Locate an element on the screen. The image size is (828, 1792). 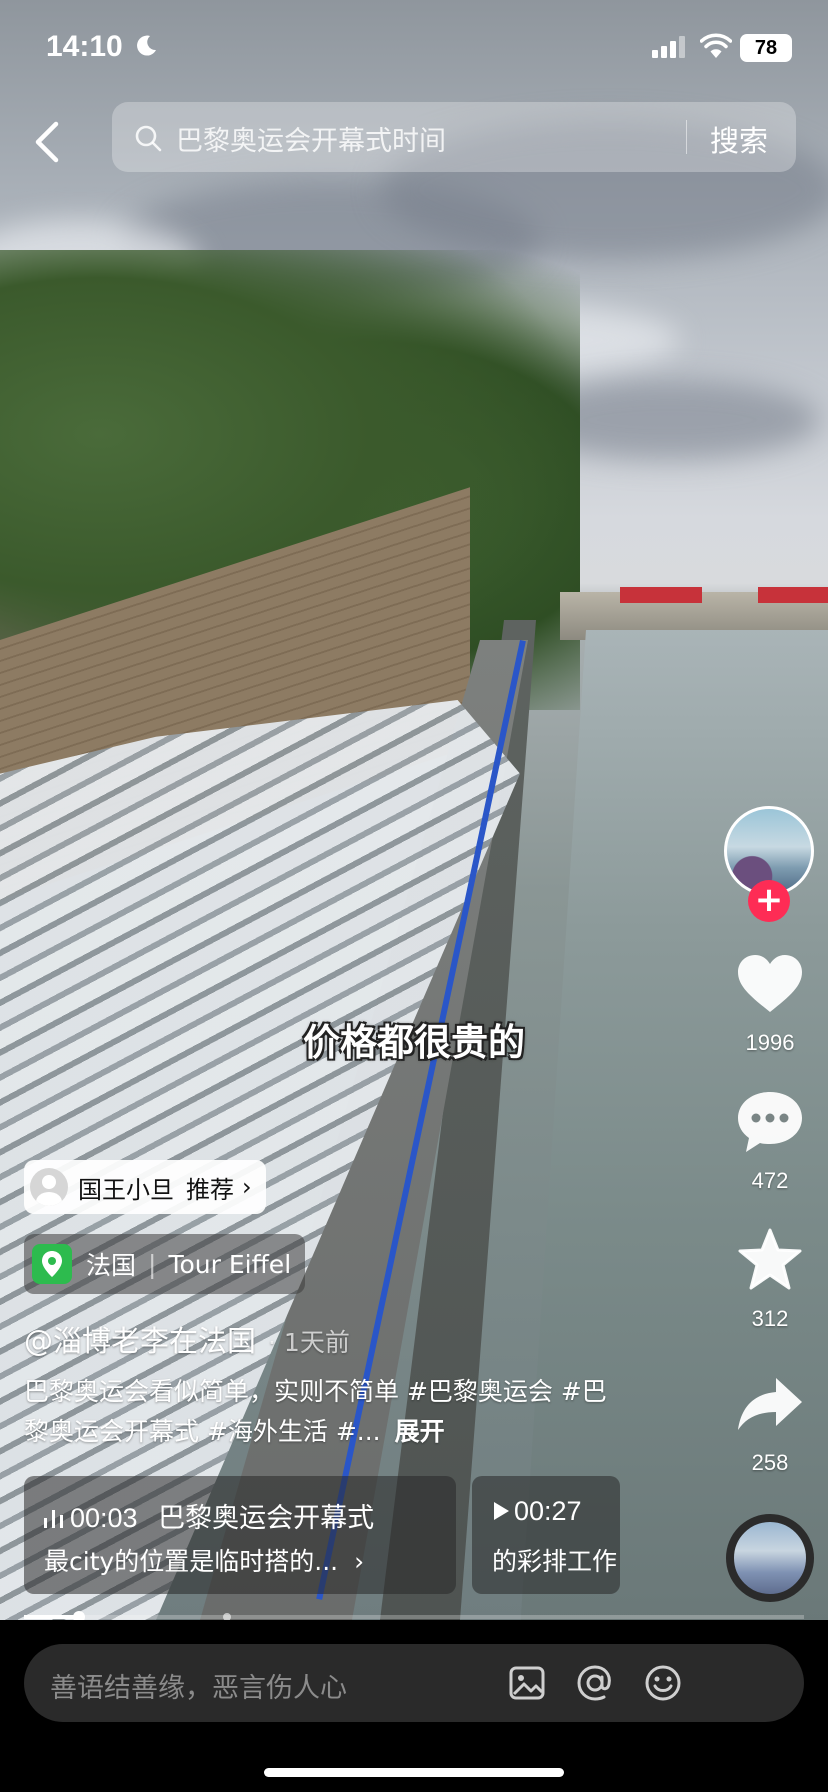
home-indicator is located at coordinates (414, 1772).